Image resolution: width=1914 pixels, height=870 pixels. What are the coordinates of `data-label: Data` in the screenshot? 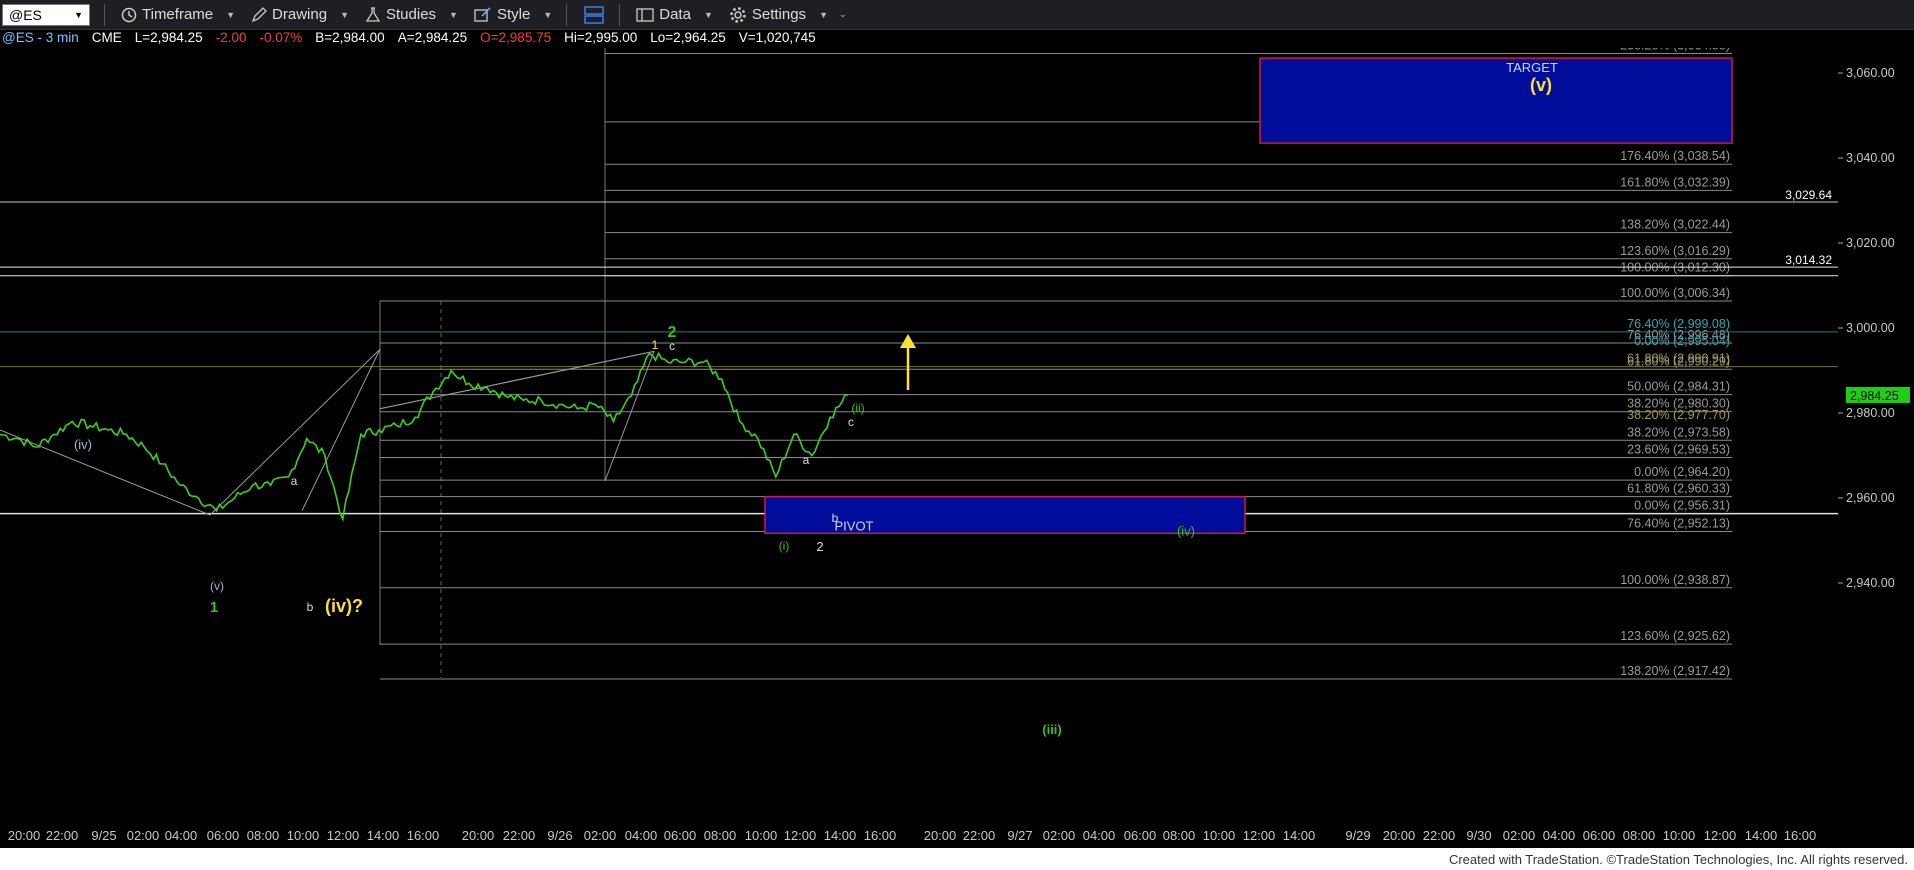 It's located at (675, 14).